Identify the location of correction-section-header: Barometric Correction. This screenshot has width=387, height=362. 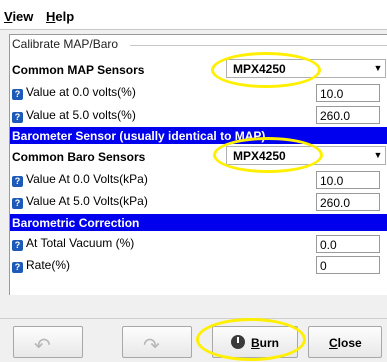
(198, 222).